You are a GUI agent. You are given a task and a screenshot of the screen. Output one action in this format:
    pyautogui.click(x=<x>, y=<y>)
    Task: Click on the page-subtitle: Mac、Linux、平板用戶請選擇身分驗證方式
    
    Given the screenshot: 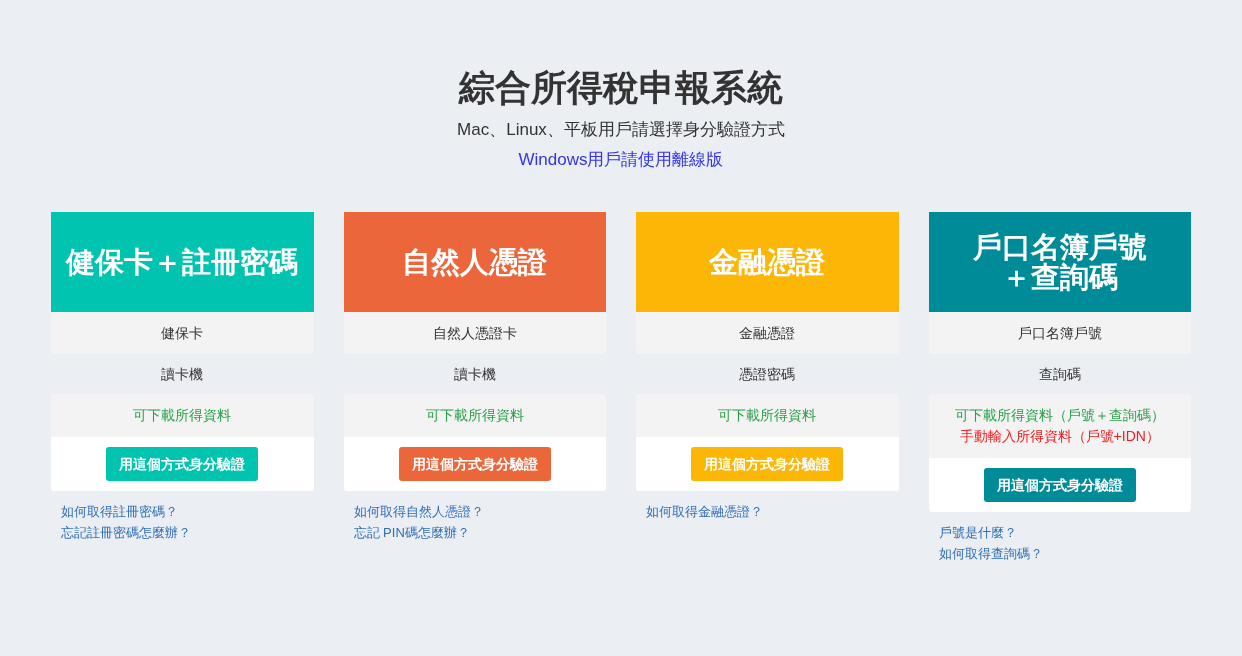 What is the action you would take?
    pyautogui.click(x=621, y=130)
    